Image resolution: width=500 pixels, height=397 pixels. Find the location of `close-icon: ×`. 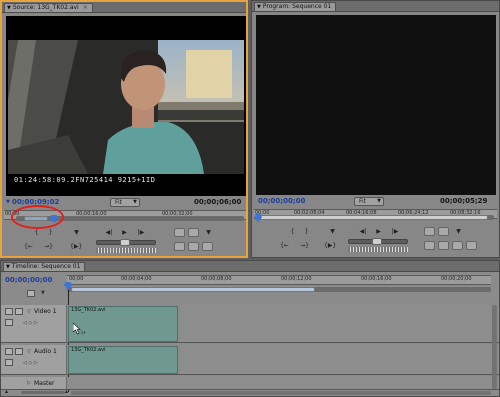

close-icon: × is located at coordinates (85, 7).